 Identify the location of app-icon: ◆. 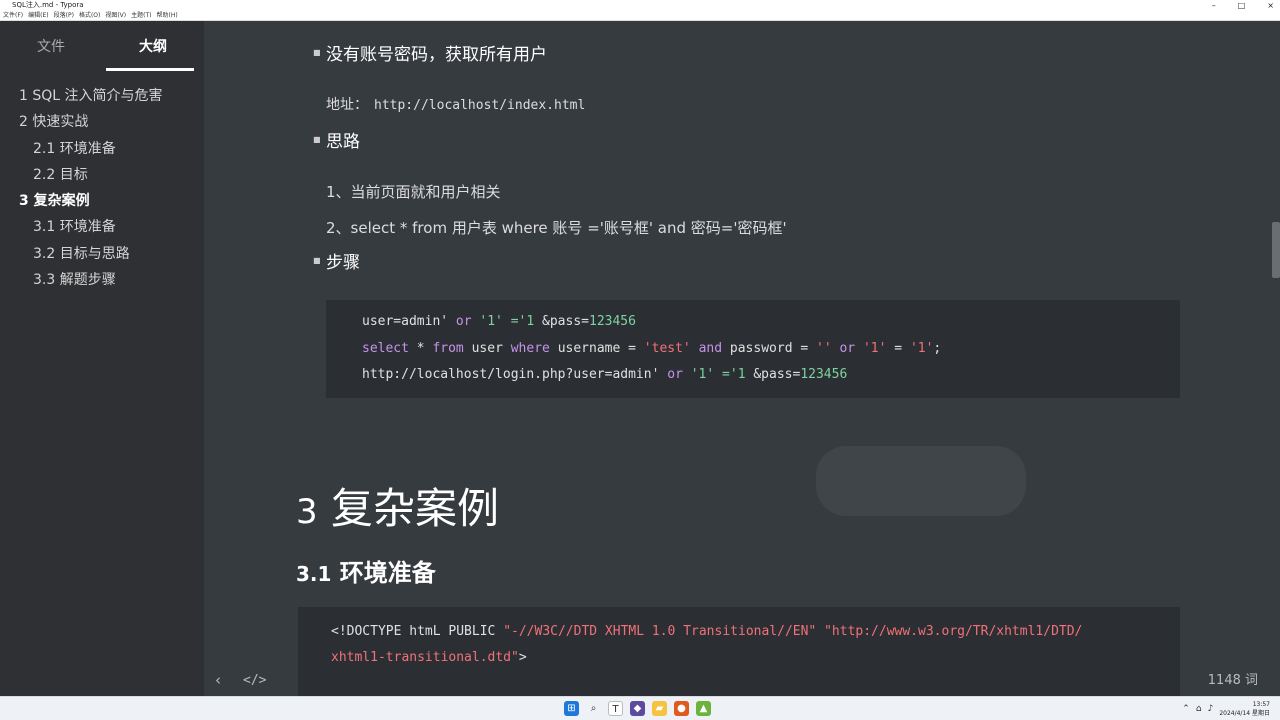
(637, 708).